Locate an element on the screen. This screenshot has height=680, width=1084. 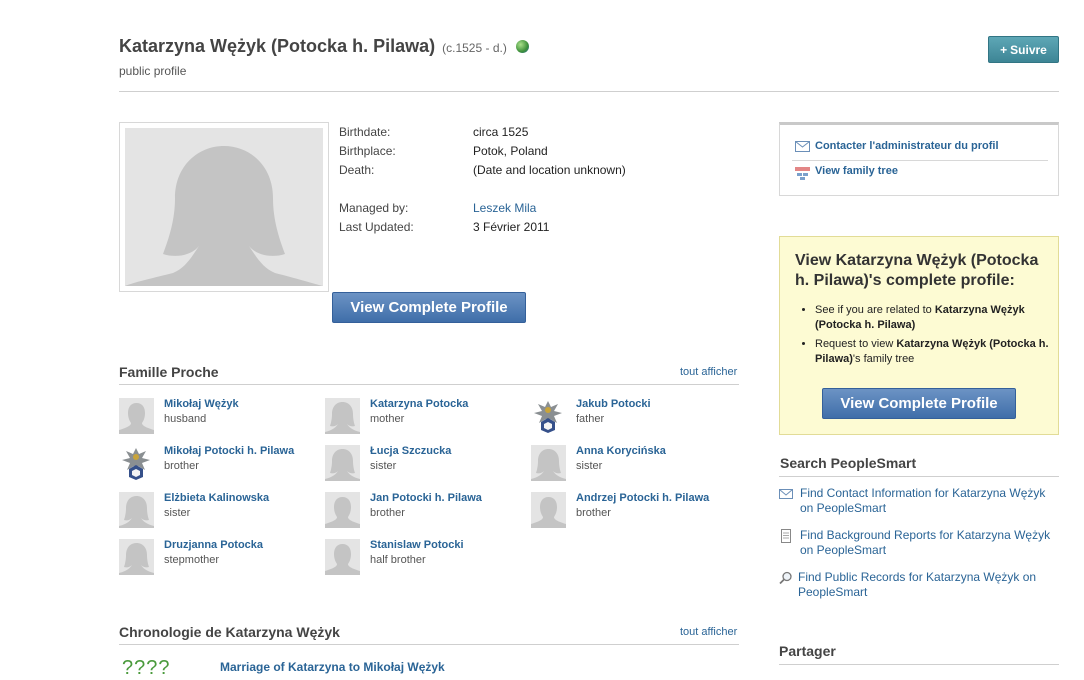
view-family-tree-link: View family tree is located at coordinates (856, 171).